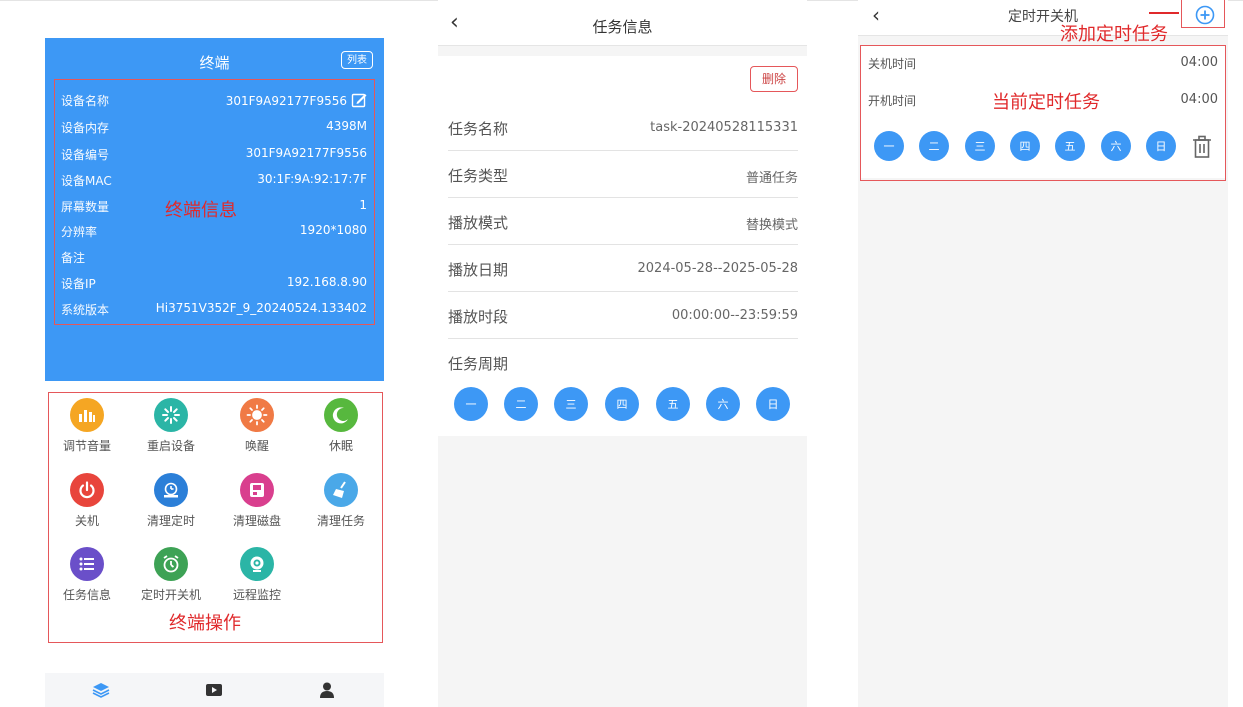  Describe the element at coordinates (1114, 34) in the screenshot. I see `annotation-add-label: 添加定时任务` at that location.